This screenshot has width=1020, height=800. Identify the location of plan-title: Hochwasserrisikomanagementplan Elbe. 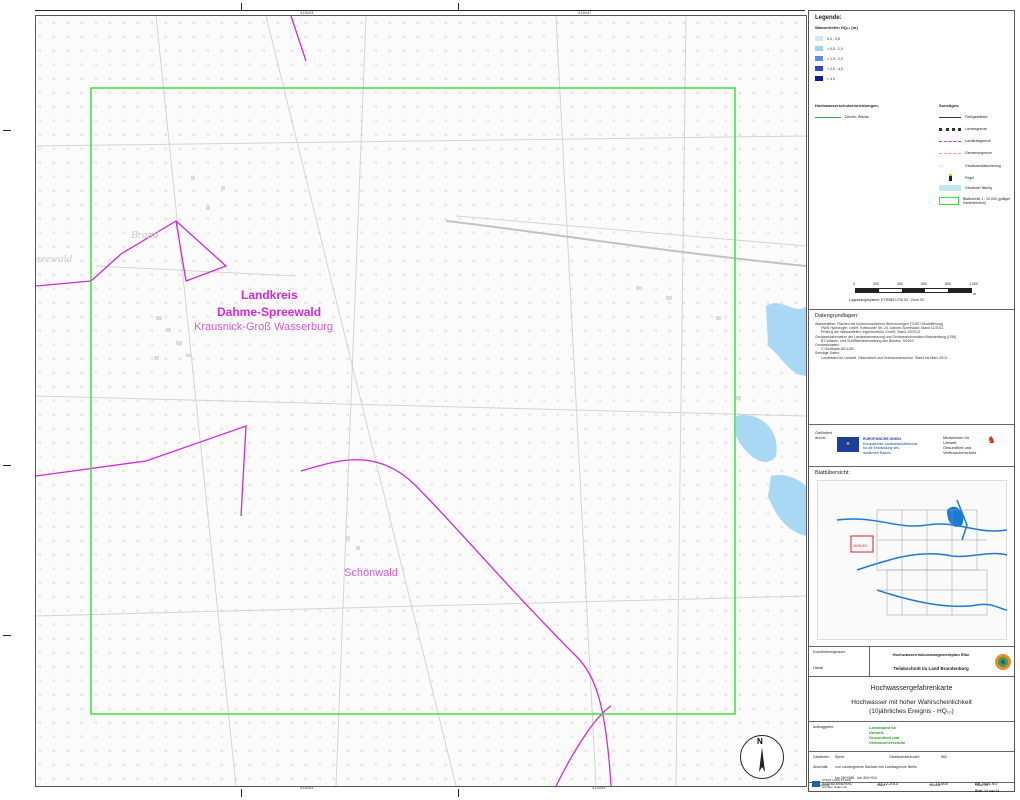
(931, 654).